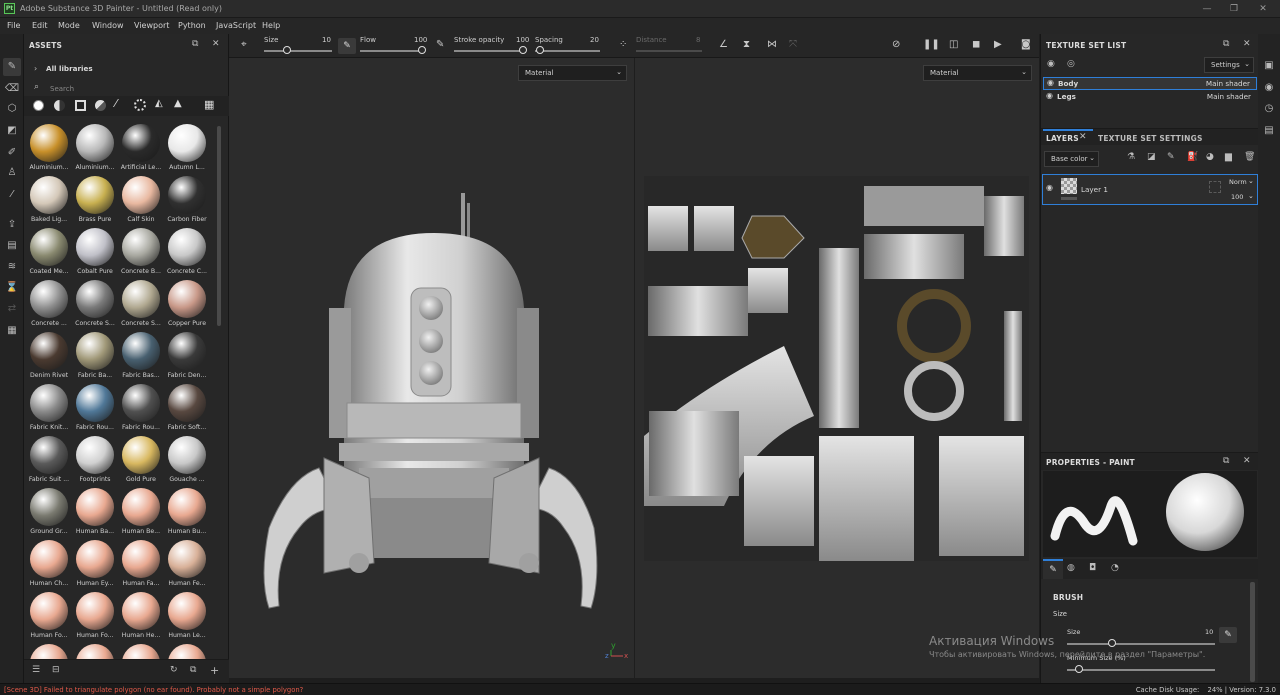 The height and width of the screenshot is (695, 1280). Describe the element at coordinates (100, 105) in the screenshot. I see `filter-textures-icon` at that location.